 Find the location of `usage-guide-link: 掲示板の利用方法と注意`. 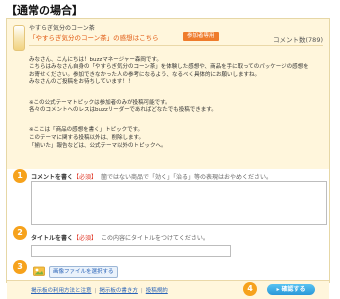

usage-guide-link: 掲示板の利用方法と注意 is located at coordinates (61, 291).